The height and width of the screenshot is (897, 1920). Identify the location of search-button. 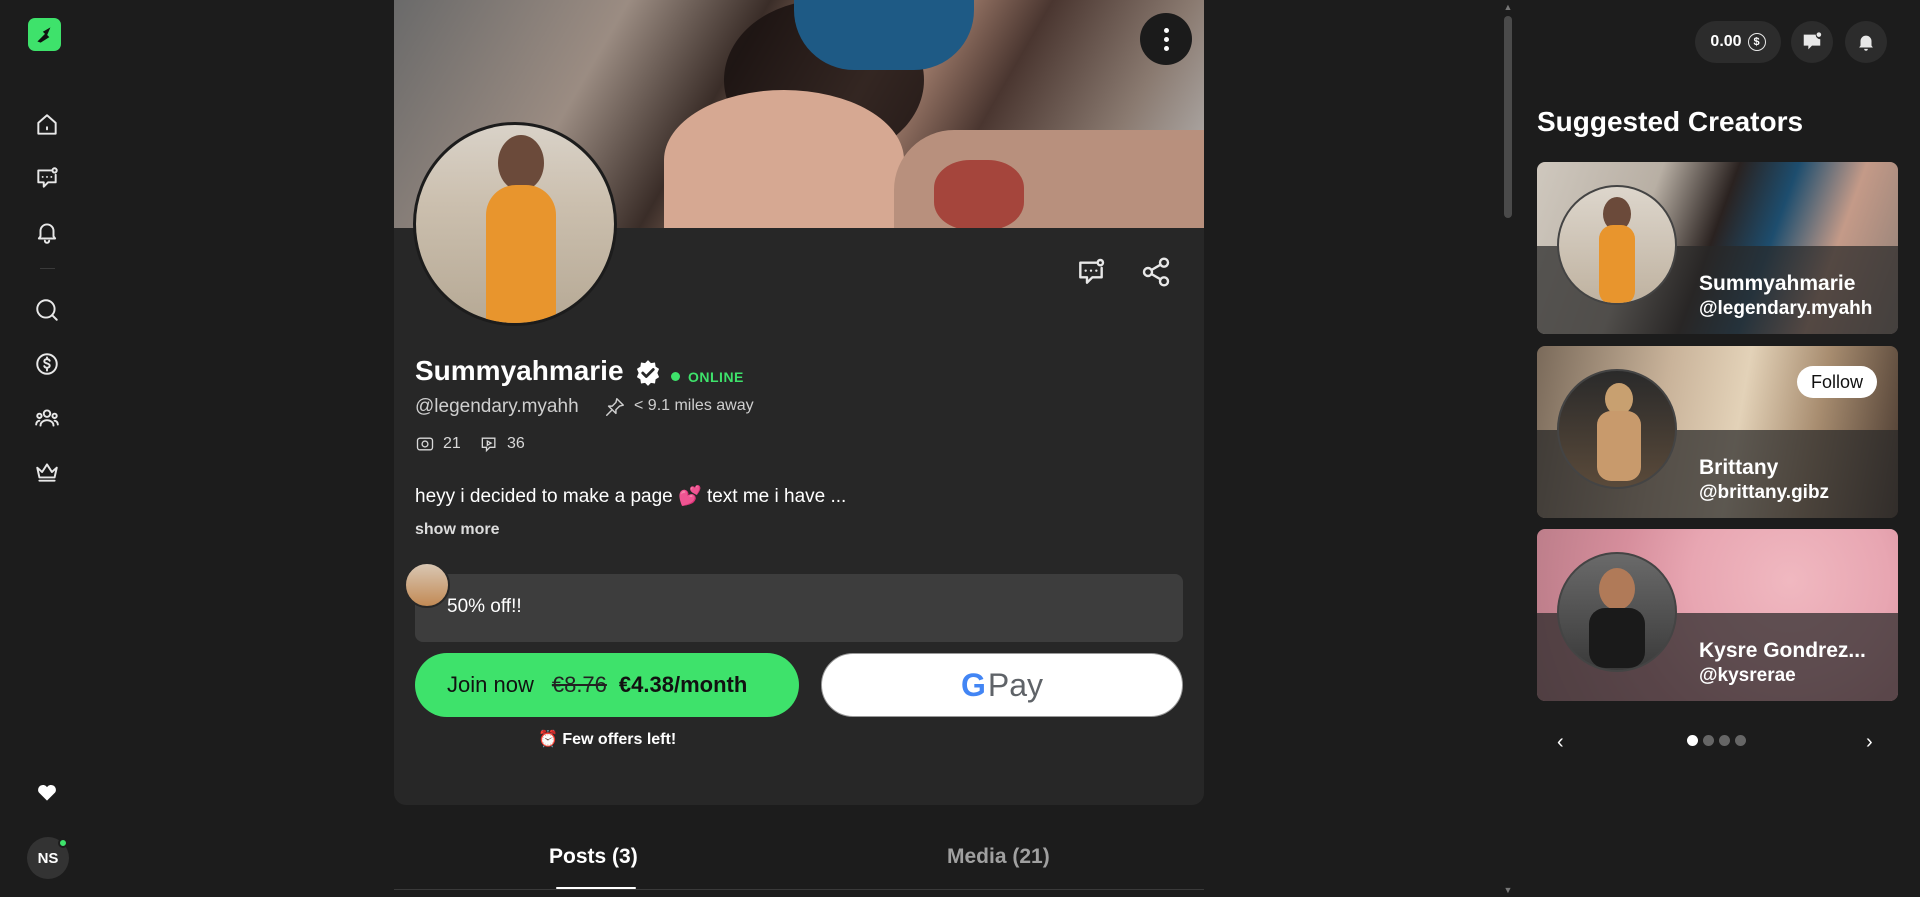
(47, 310).